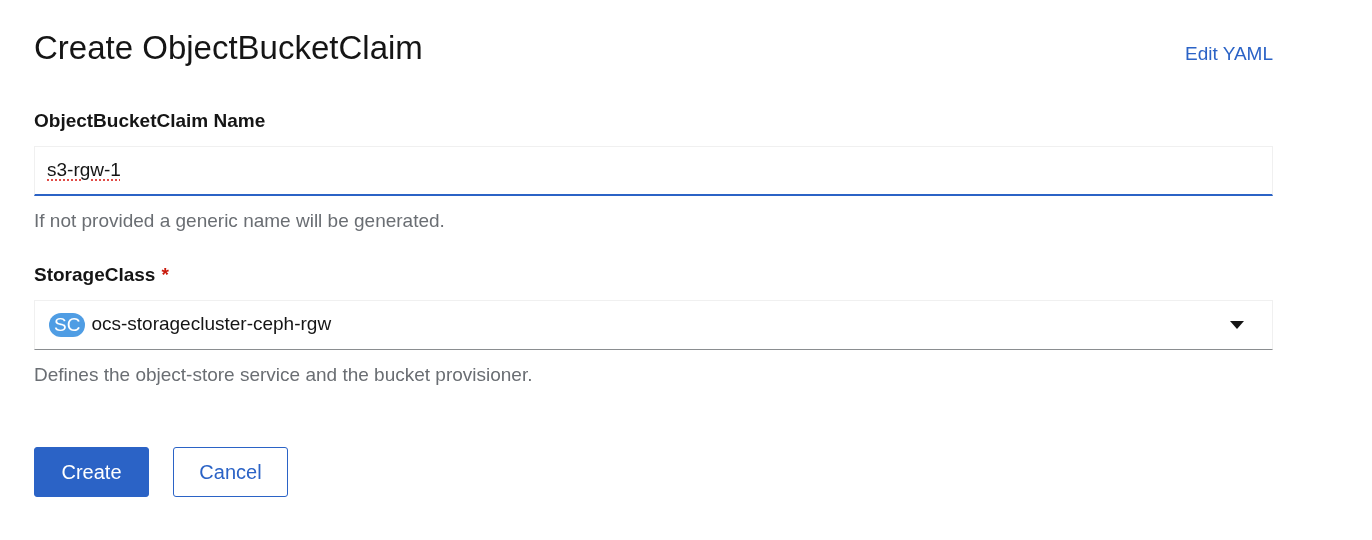 This screenshot has width=1372, height=540. What do you see at coordinates (284, 374) in the screenshot?
I see `helper-text: Defines the object-store service and the bucket provisioner.` at bounding box center [284, 374].